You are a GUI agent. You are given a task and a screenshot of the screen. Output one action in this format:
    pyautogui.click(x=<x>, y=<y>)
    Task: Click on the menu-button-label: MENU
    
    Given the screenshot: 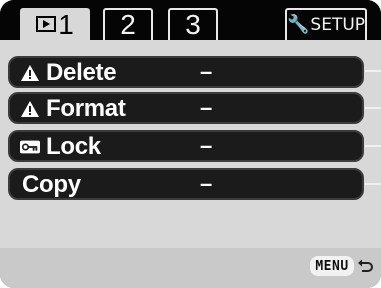 What is the action you would take?
    pyautogui.click(x=332, y=266)
    